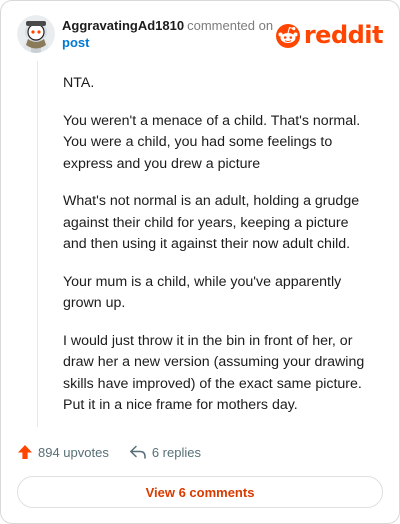 The image size is (400, 524). I want to click on avatar, so click(36, 34).